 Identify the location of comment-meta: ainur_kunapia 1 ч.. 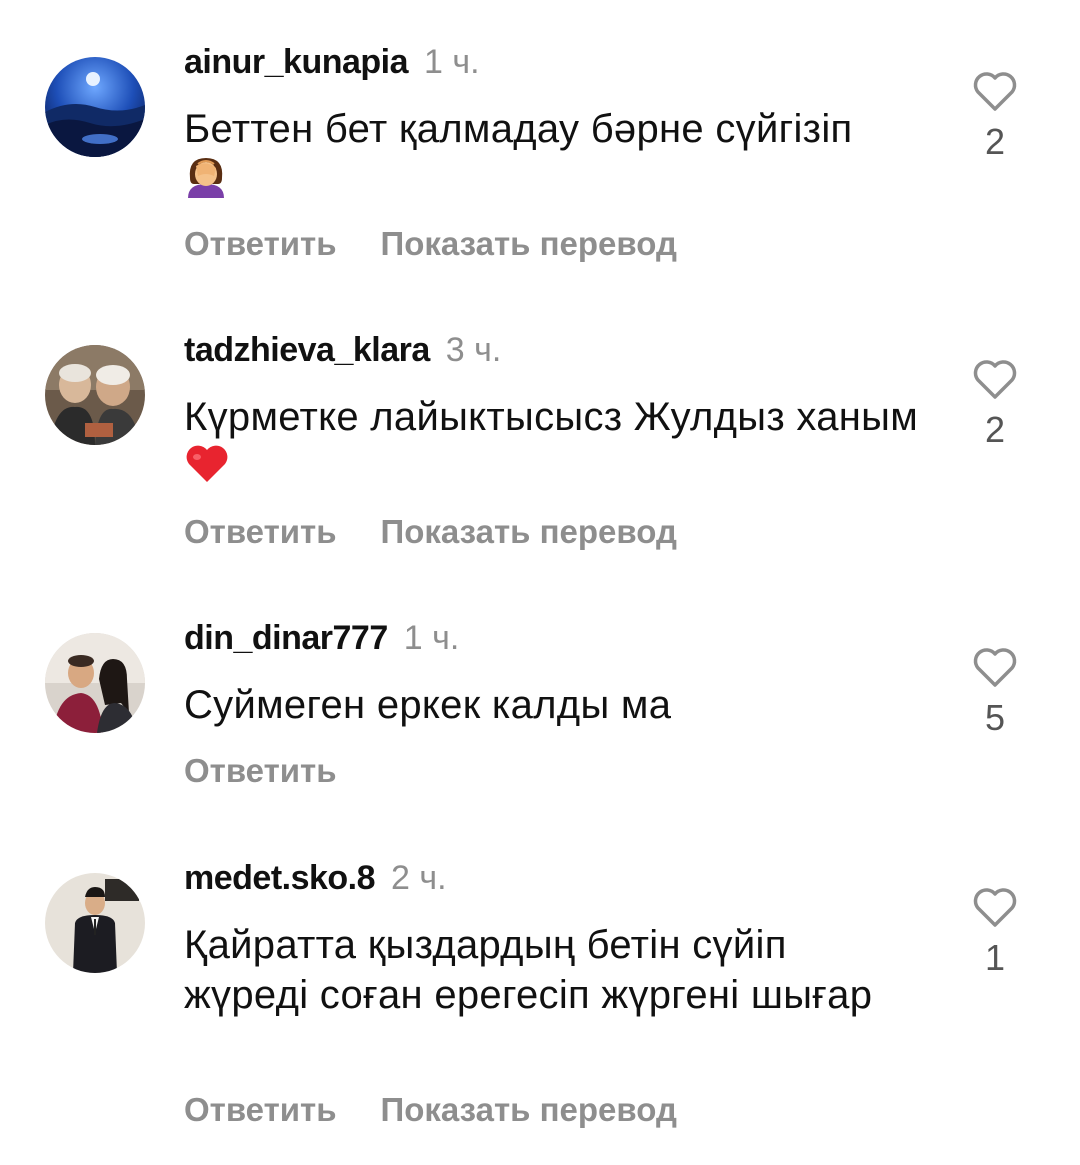
(332, 62).